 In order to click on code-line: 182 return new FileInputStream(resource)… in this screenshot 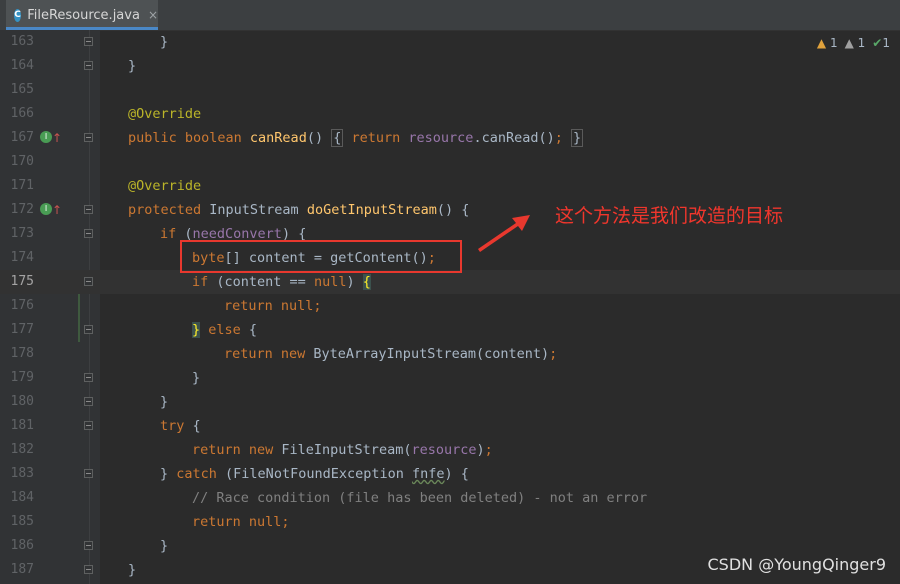, I will do `click(450, 450)`.